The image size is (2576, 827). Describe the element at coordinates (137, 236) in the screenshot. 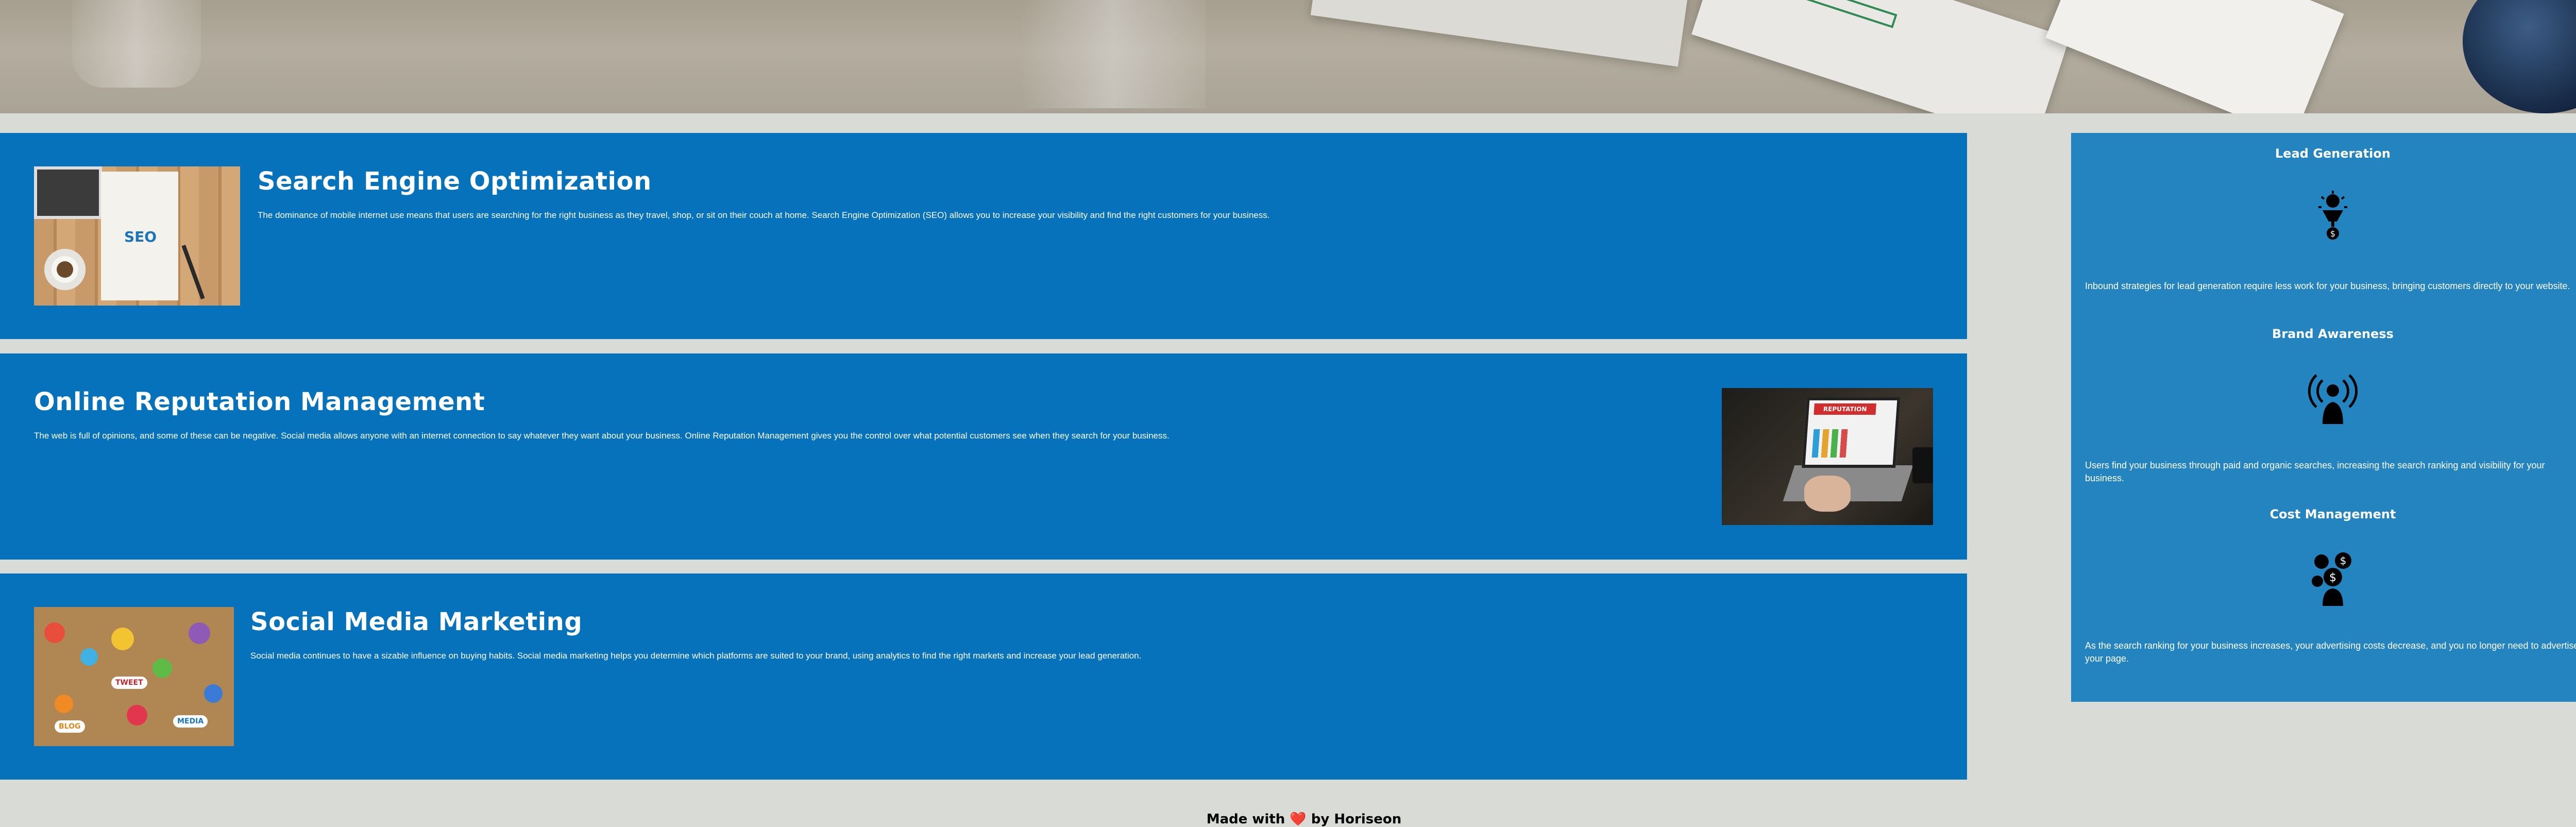

I see `seo-photo: SEO` at that location.